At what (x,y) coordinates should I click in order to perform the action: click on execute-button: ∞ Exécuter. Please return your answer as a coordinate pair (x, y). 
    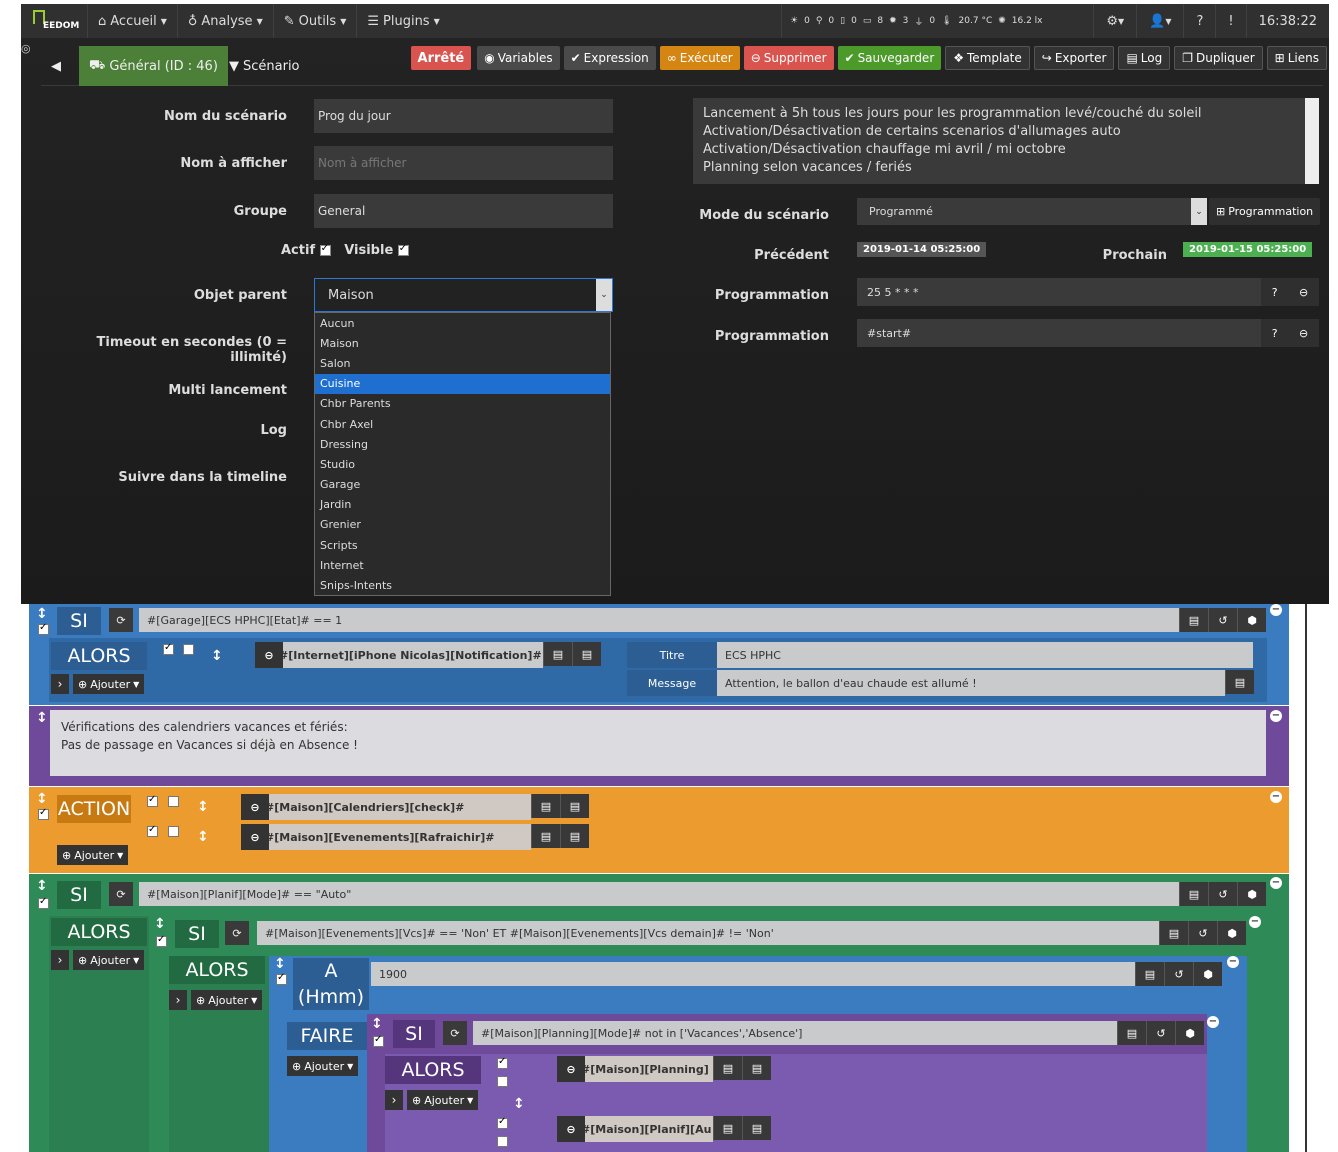
    Looking at the image, I should click on (699, 58).